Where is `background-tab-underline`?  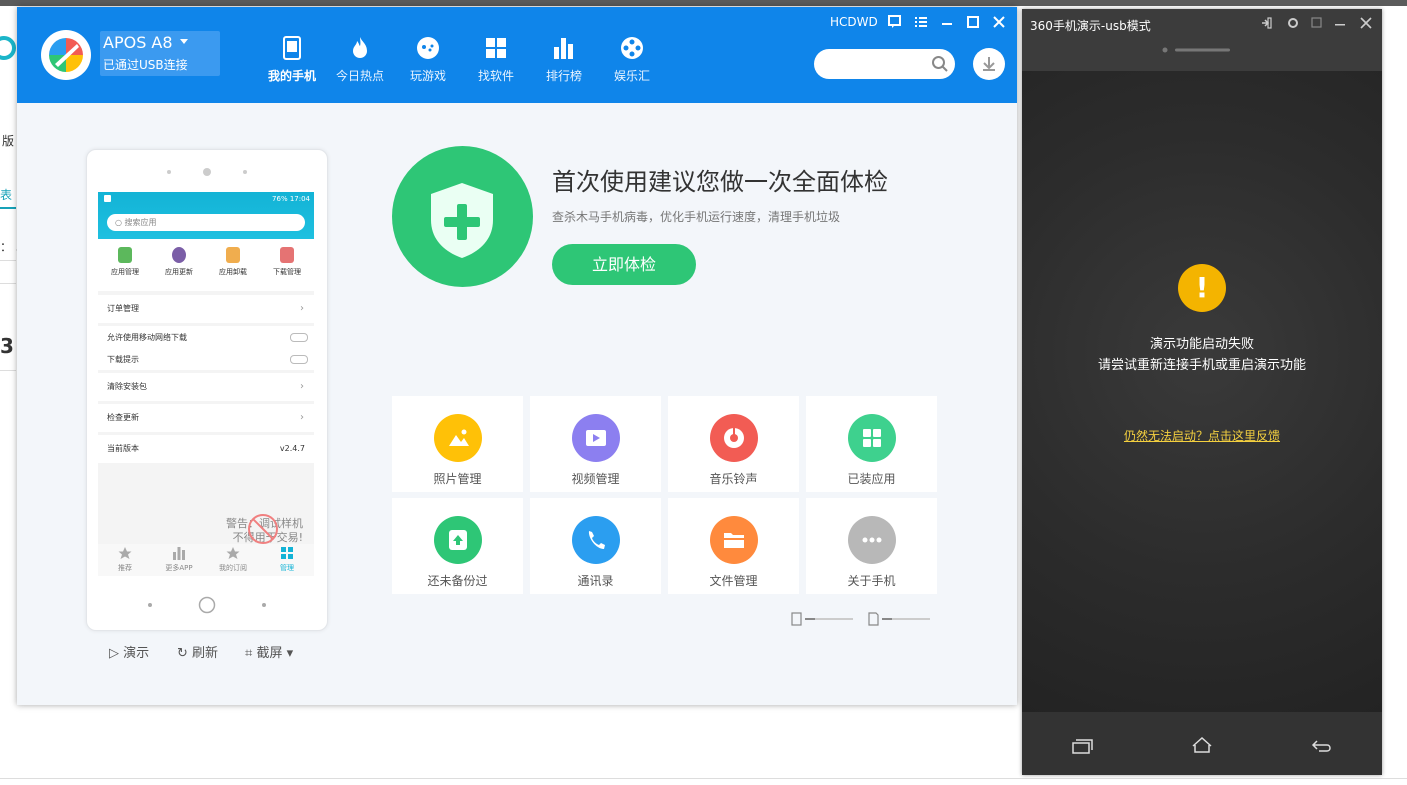
background-tab-underline is located at coordinates (8, 208).